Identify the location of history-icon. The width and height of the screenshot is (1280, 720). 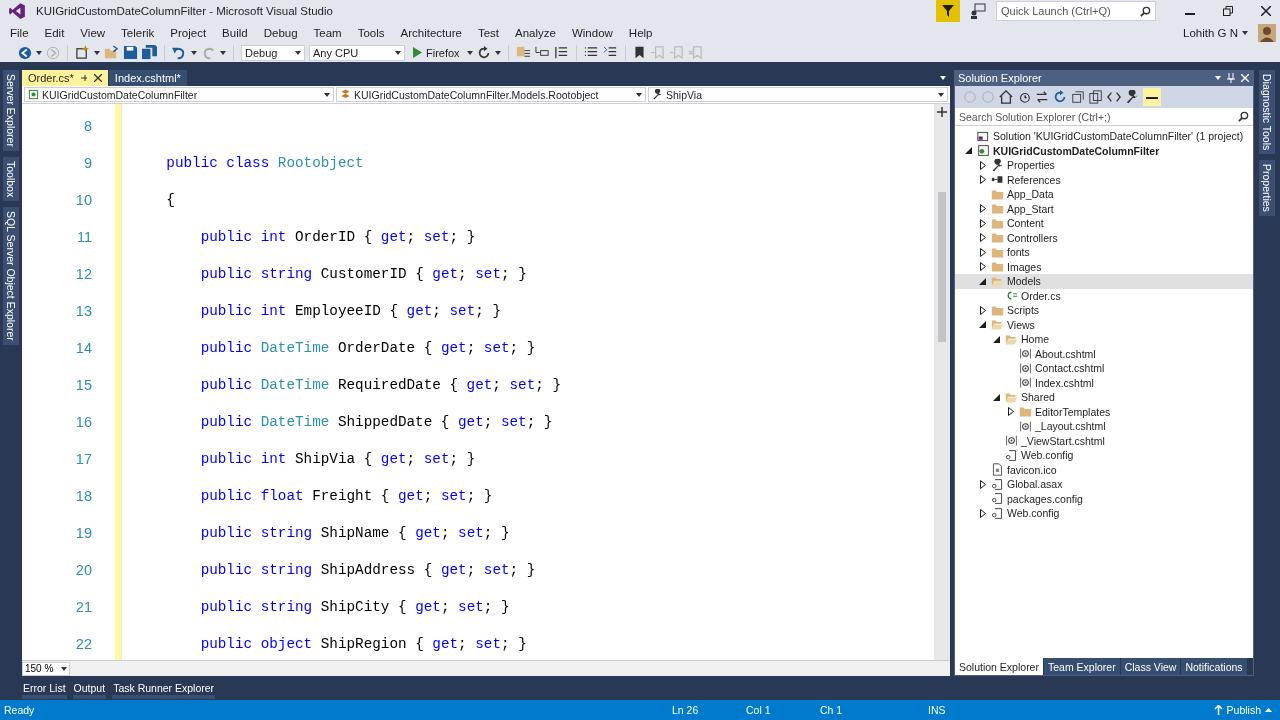
(1024, 97).